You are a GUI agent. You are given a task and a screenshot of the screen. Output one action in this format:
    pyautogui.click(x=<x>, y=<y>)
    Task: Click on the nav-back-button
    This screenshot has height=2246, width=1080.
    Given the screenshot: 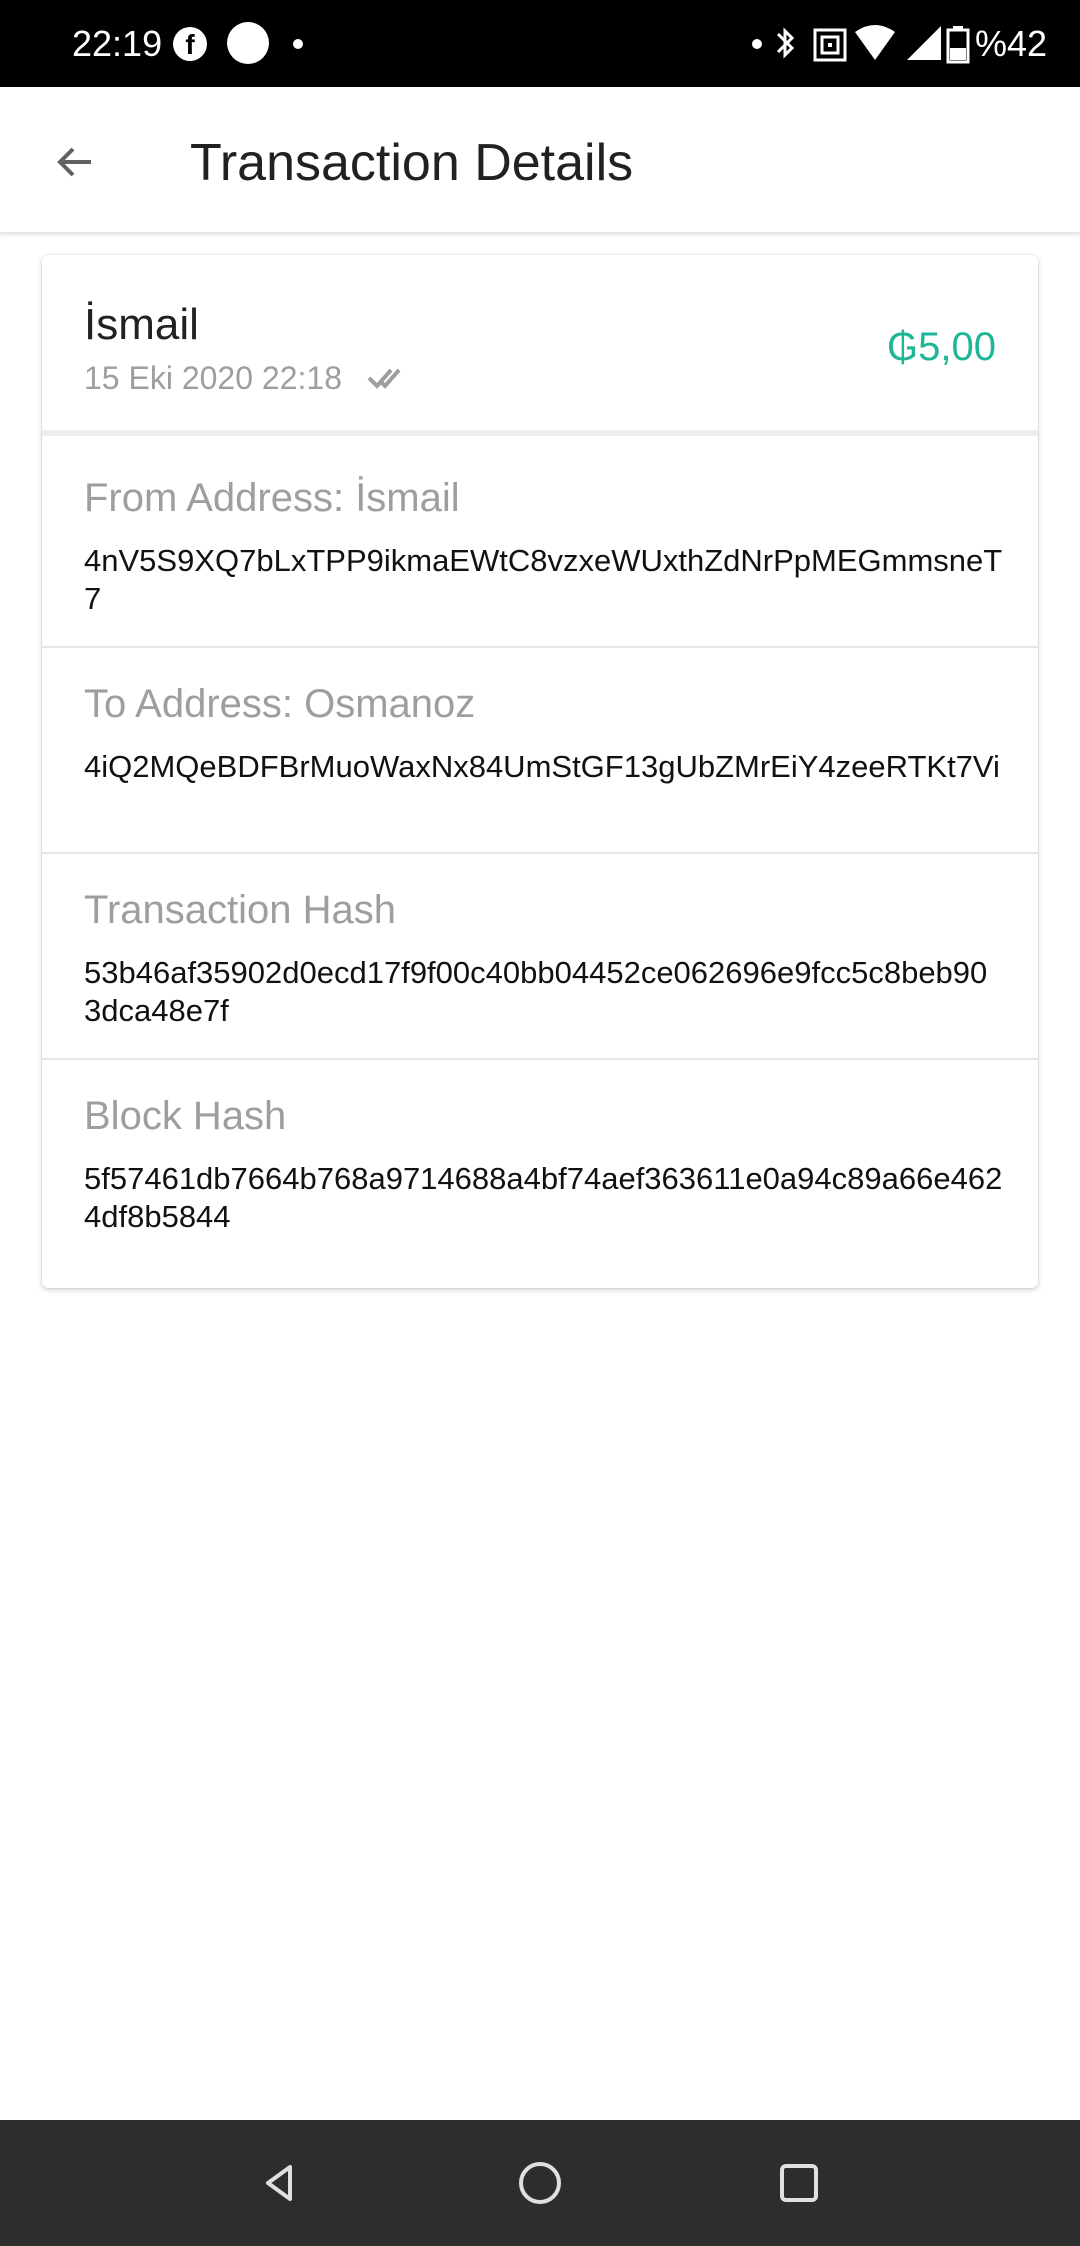 What is the action you would take?
    pyautogui.click(x=280, y=2183)
    